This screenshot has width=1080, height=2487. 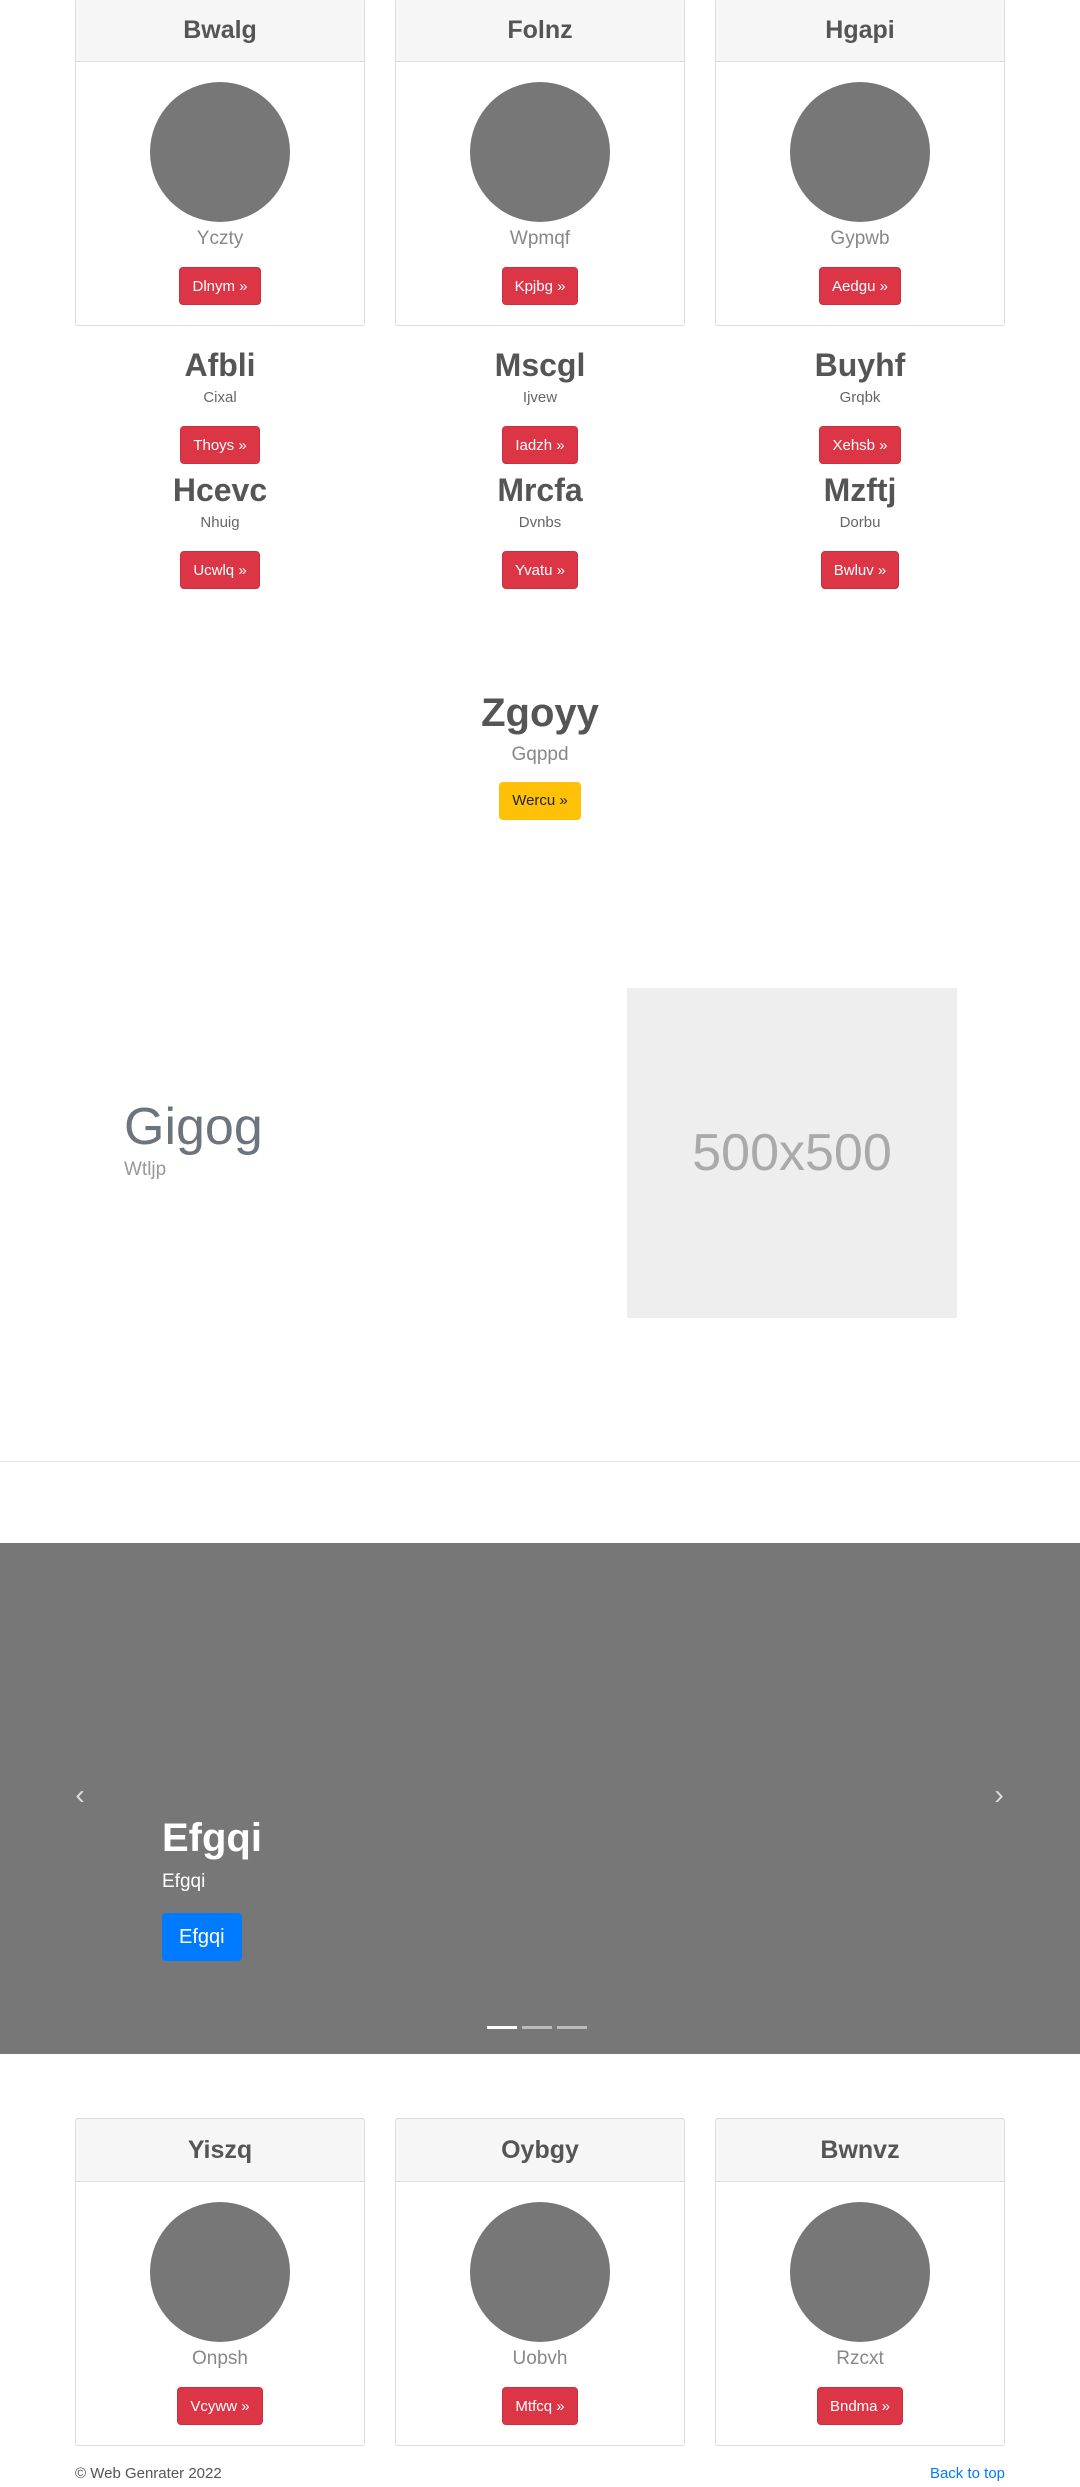 I want to click on feature-title: Buyhf, so click(x=860, y=365).